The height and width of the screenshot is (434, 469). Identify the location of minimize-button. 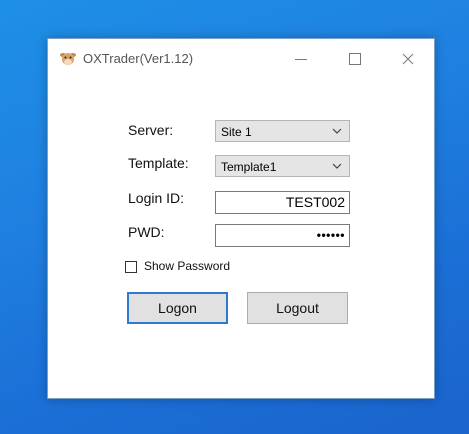
(301, 59).